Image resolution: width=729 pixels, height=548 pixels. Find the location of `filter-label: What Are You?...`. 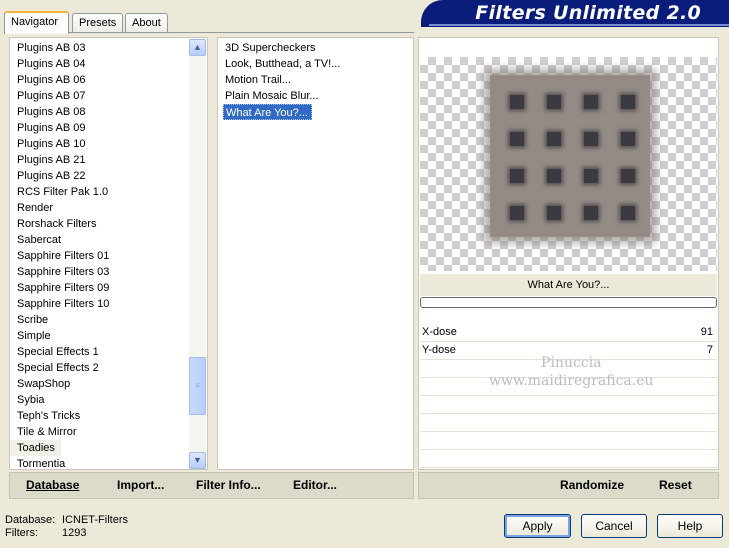

filter-label: What Are You?... is located at coordinates (267, 112).